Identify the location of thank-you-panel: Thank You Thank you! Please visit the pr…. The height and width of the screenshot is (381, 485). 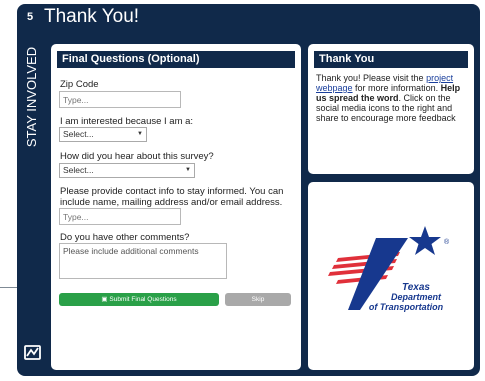
(391, 109).